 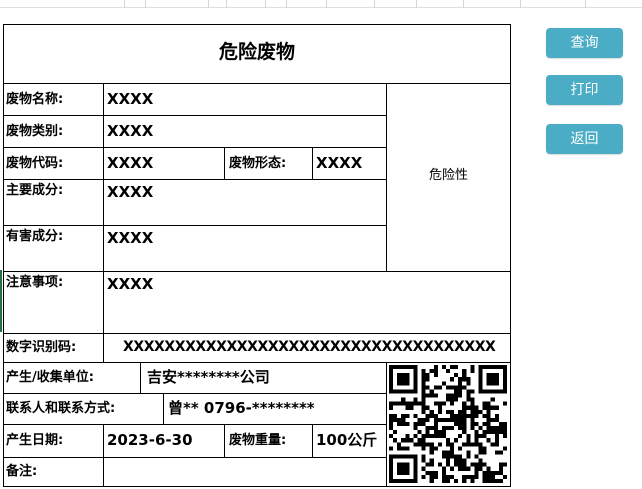 What do you see at coordinates (130, 163) in the screenshot?
I see `waste-code-value: XXXX` at bounding box center [130, 163].